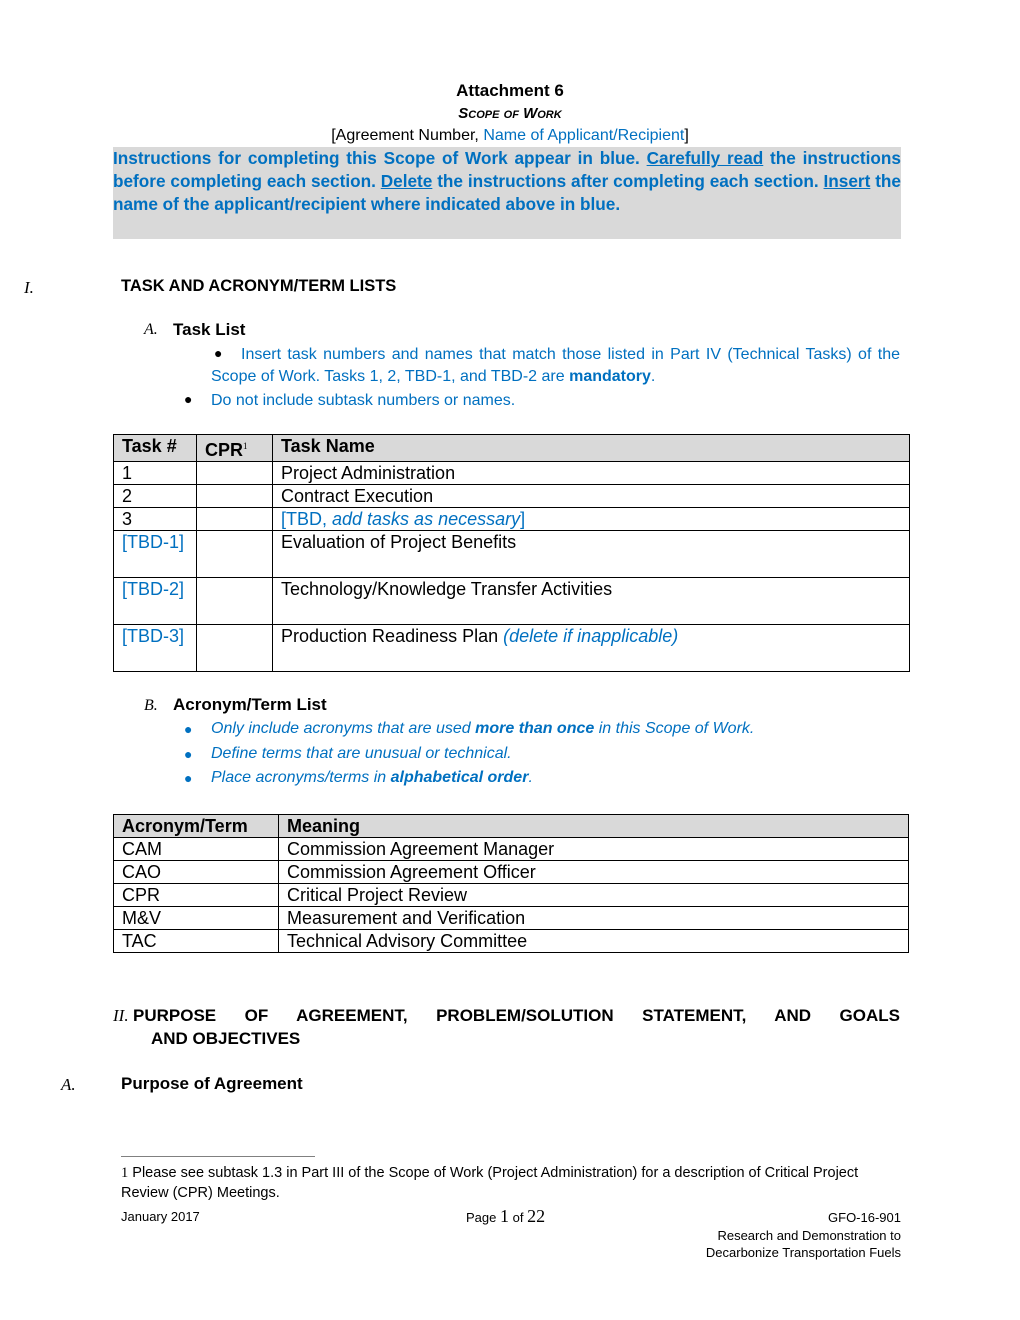 The width and height of the screenshot is (1020, 1320). I want to click on page-of: of, so click(518, 1217).